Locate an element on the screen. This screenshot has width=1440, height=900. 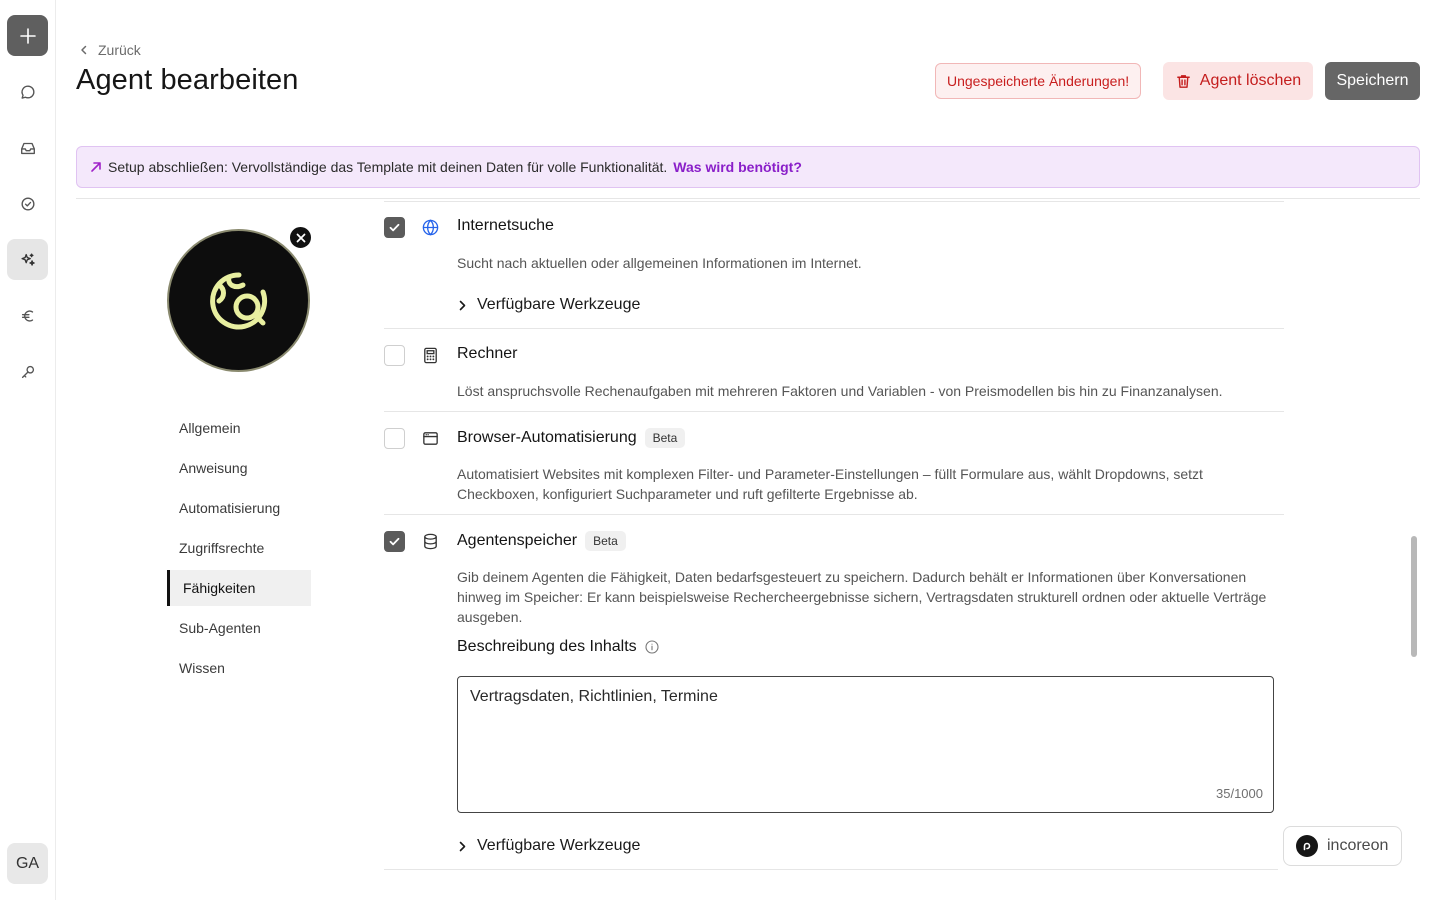
globe-search-icon is located at coordinates (238, 300).